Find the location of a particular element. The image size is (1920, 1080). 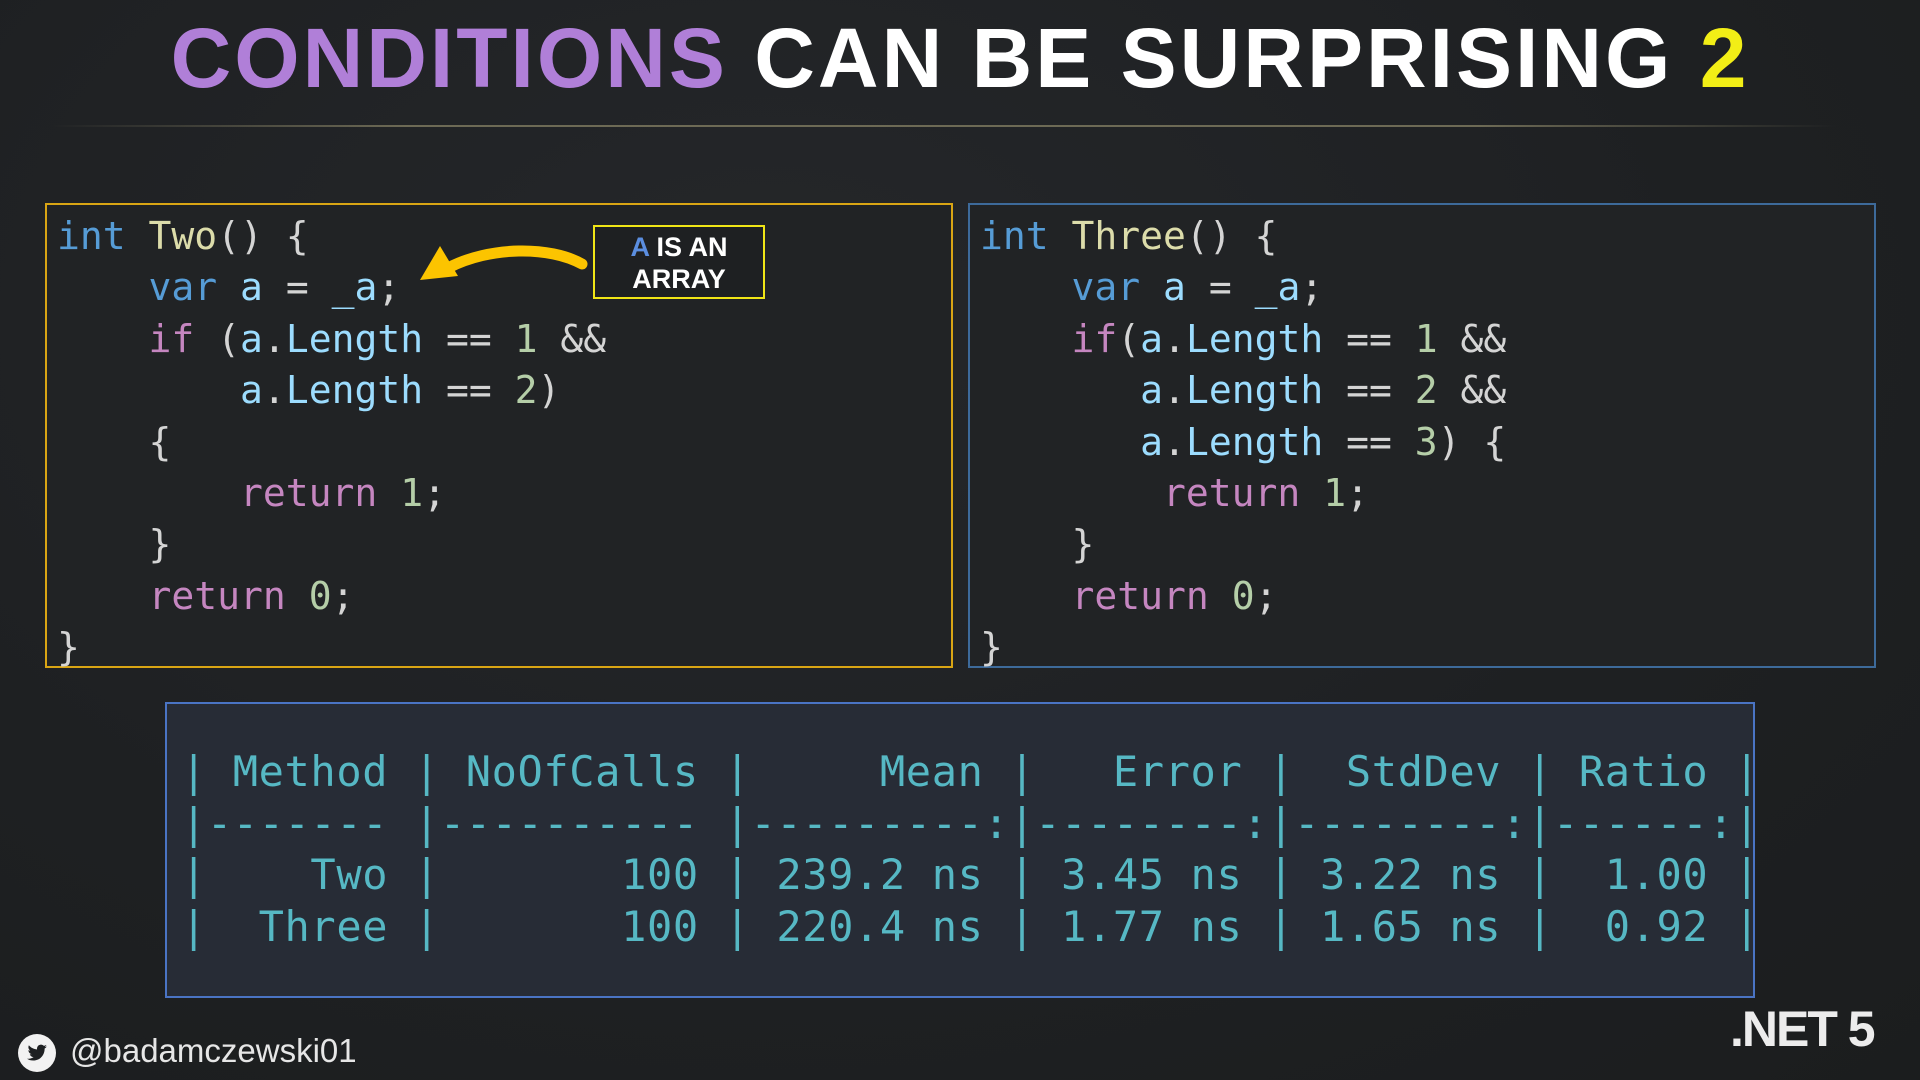

code-token-p: { is located at coordinates (114, 441).